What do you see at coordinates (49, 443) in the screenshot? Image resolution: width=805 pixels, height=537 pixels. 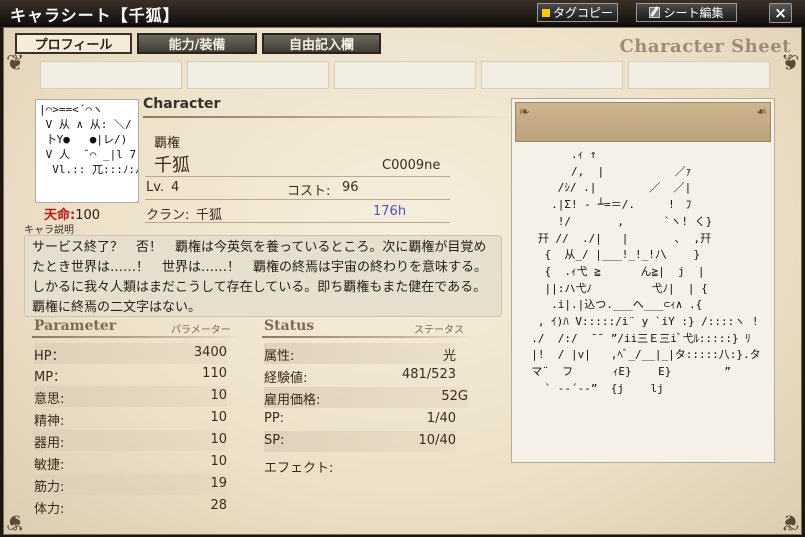 I see `param-label: 器用:` at bounding box center [49, 443].